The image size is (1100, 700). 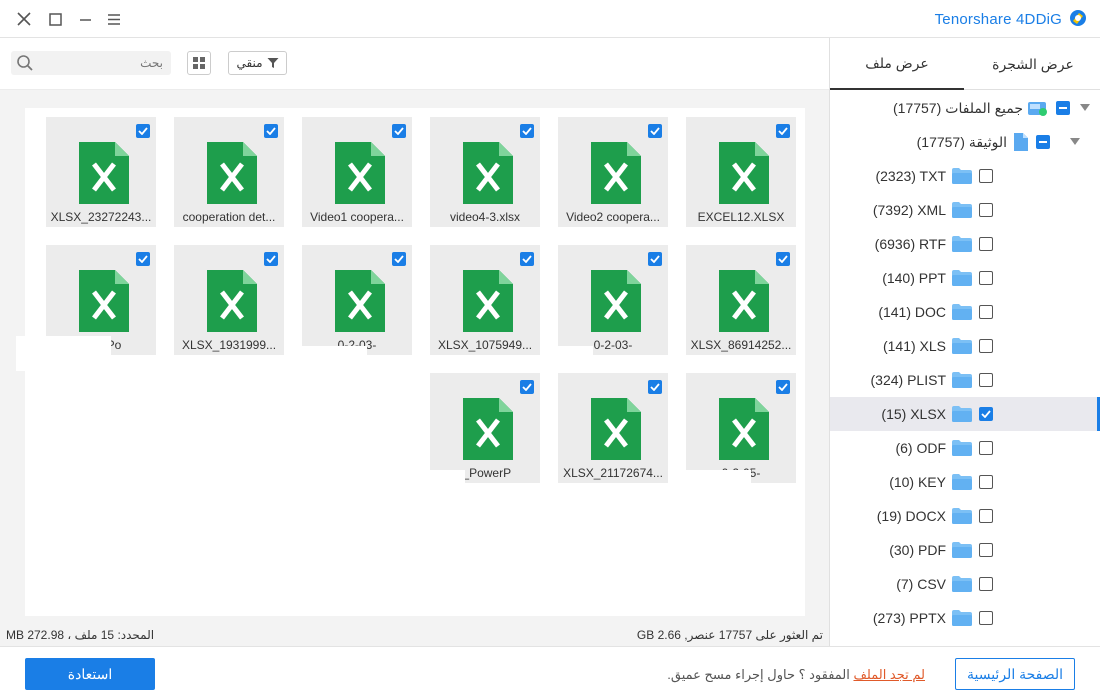 What do you see at coordinates (1075, 142) in the screenshot?
I see `tree-doc-expand-icon` at bounding box center [1075, 142].